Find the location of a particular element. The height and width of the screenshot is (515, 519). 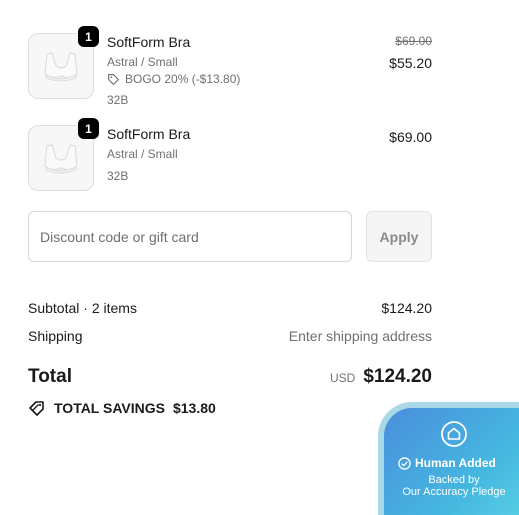

subtotal-row: Subtotal · 2 items $124.20 is located at coordinates (230, 308).